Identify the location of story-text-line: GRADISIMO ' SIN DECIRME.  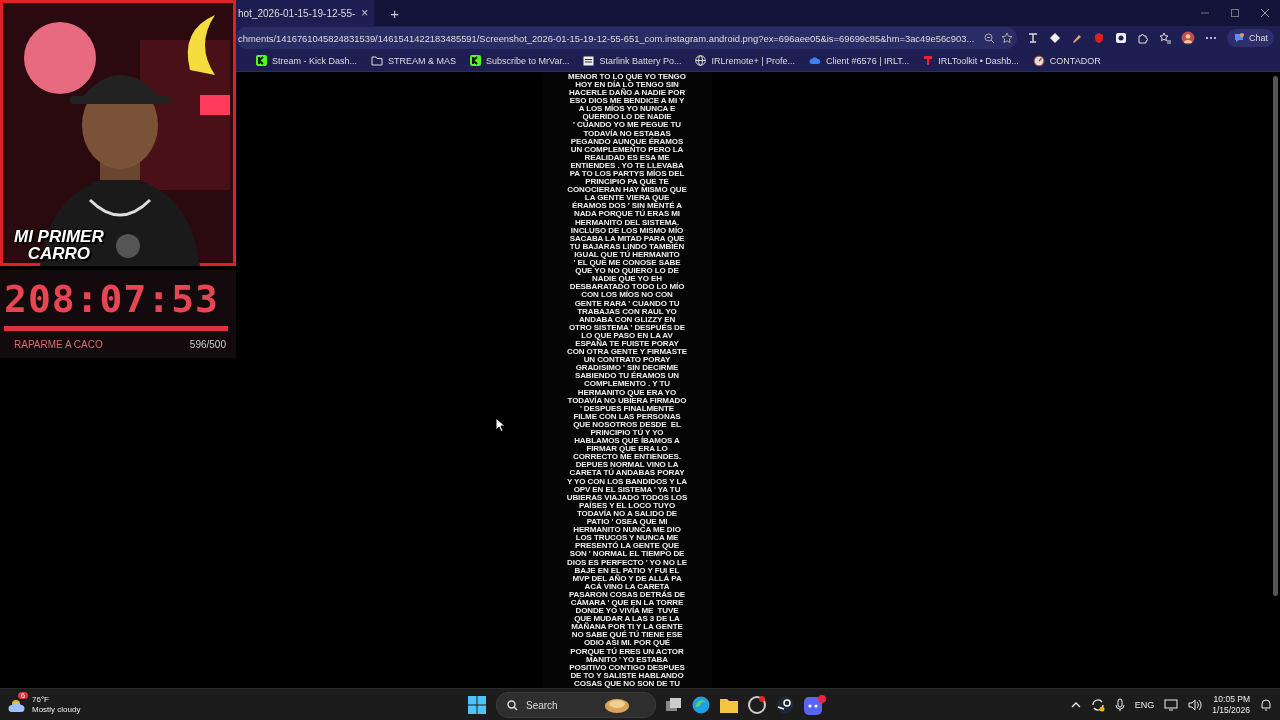
(627, 368).